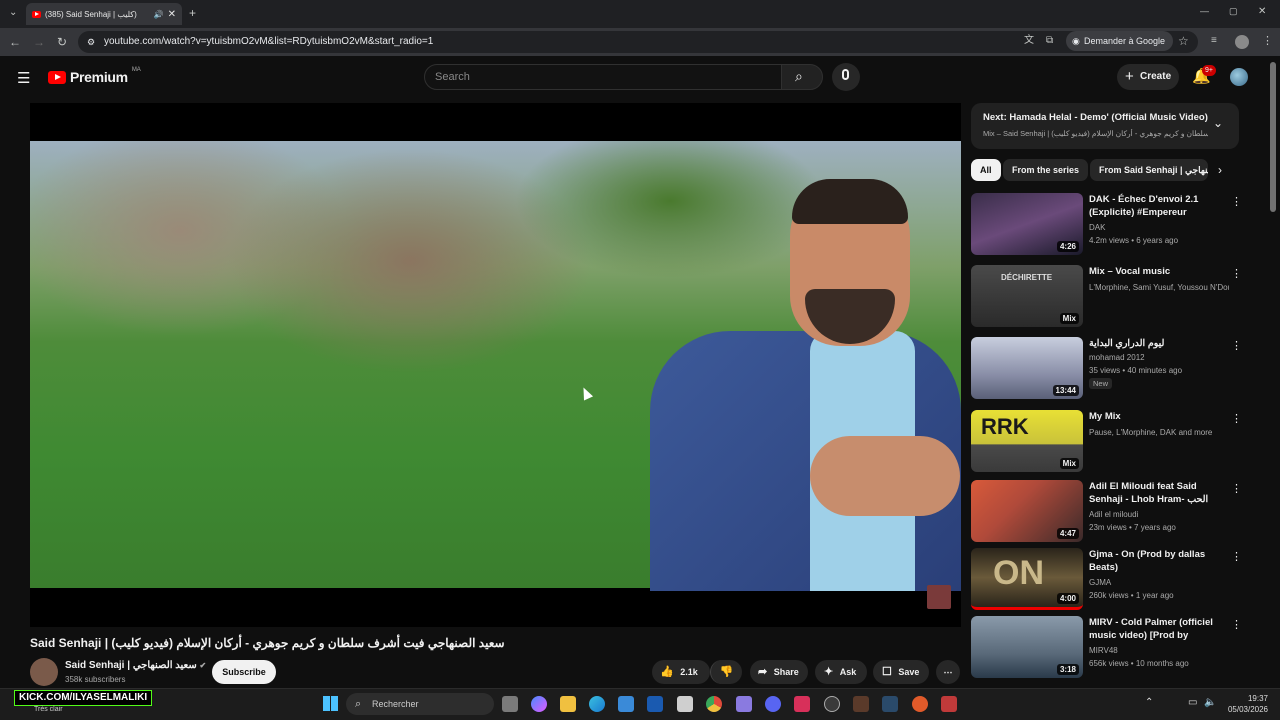 The image size is (1280, 720). What do you see at coordinates (1214, 41) in the screenshot?
I see `reading-list-icon: ≡` at bounding box center [1214, 41].